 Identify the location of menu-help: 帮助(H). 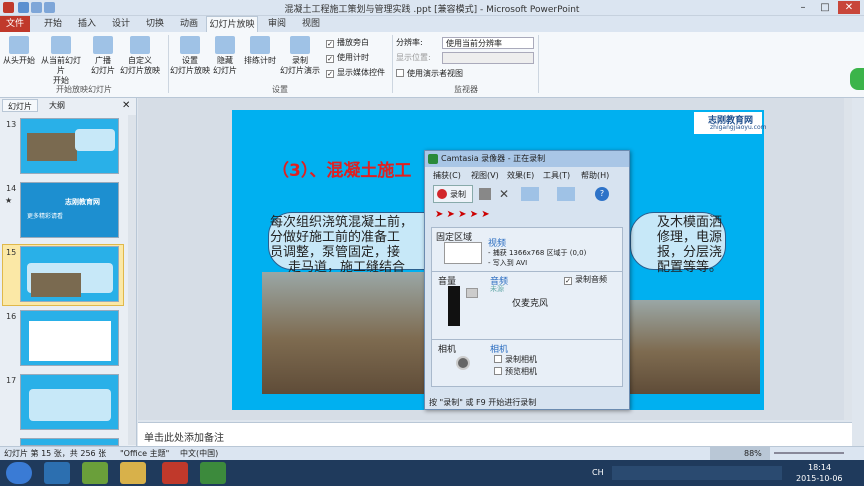
(595, 175).